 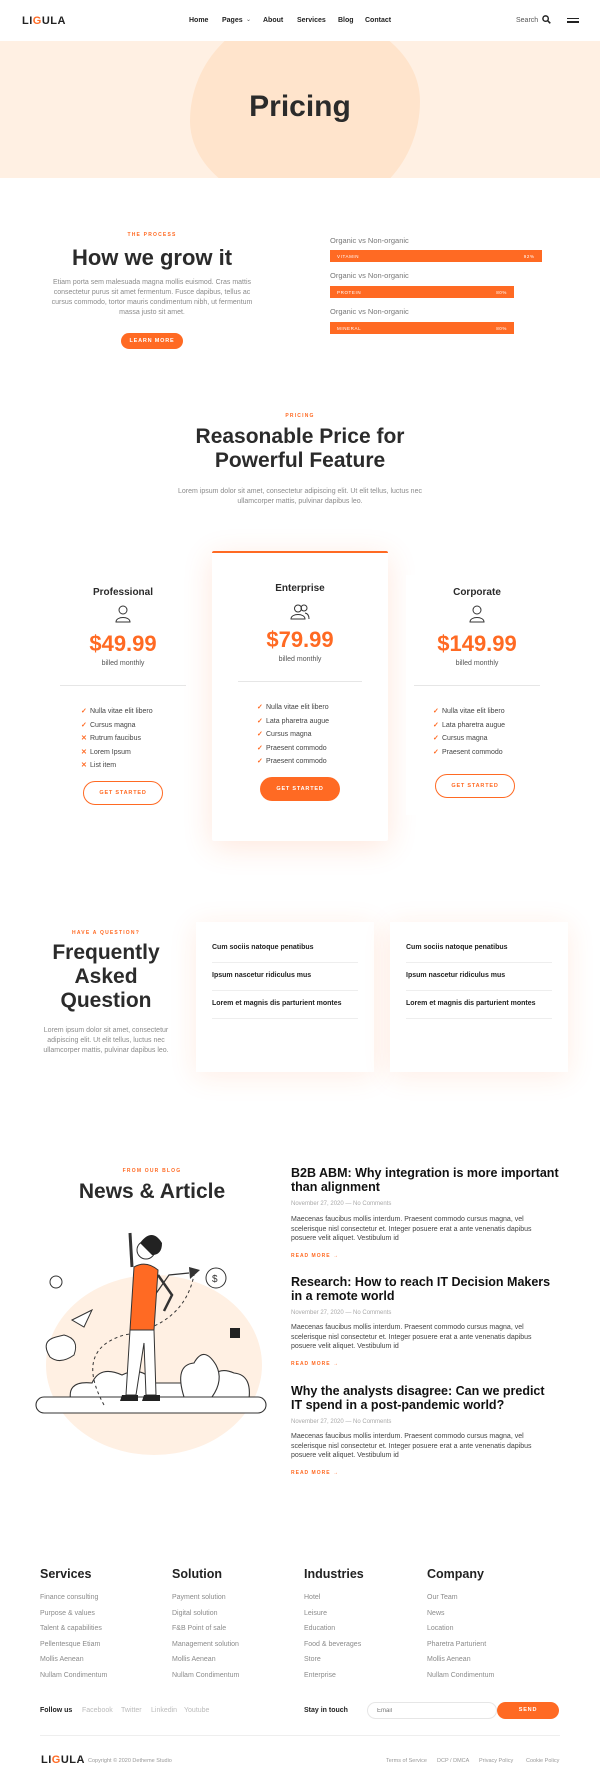 I want to click on progress-bar-mineral: MINERAL 80%, so click(x=422, y=328).